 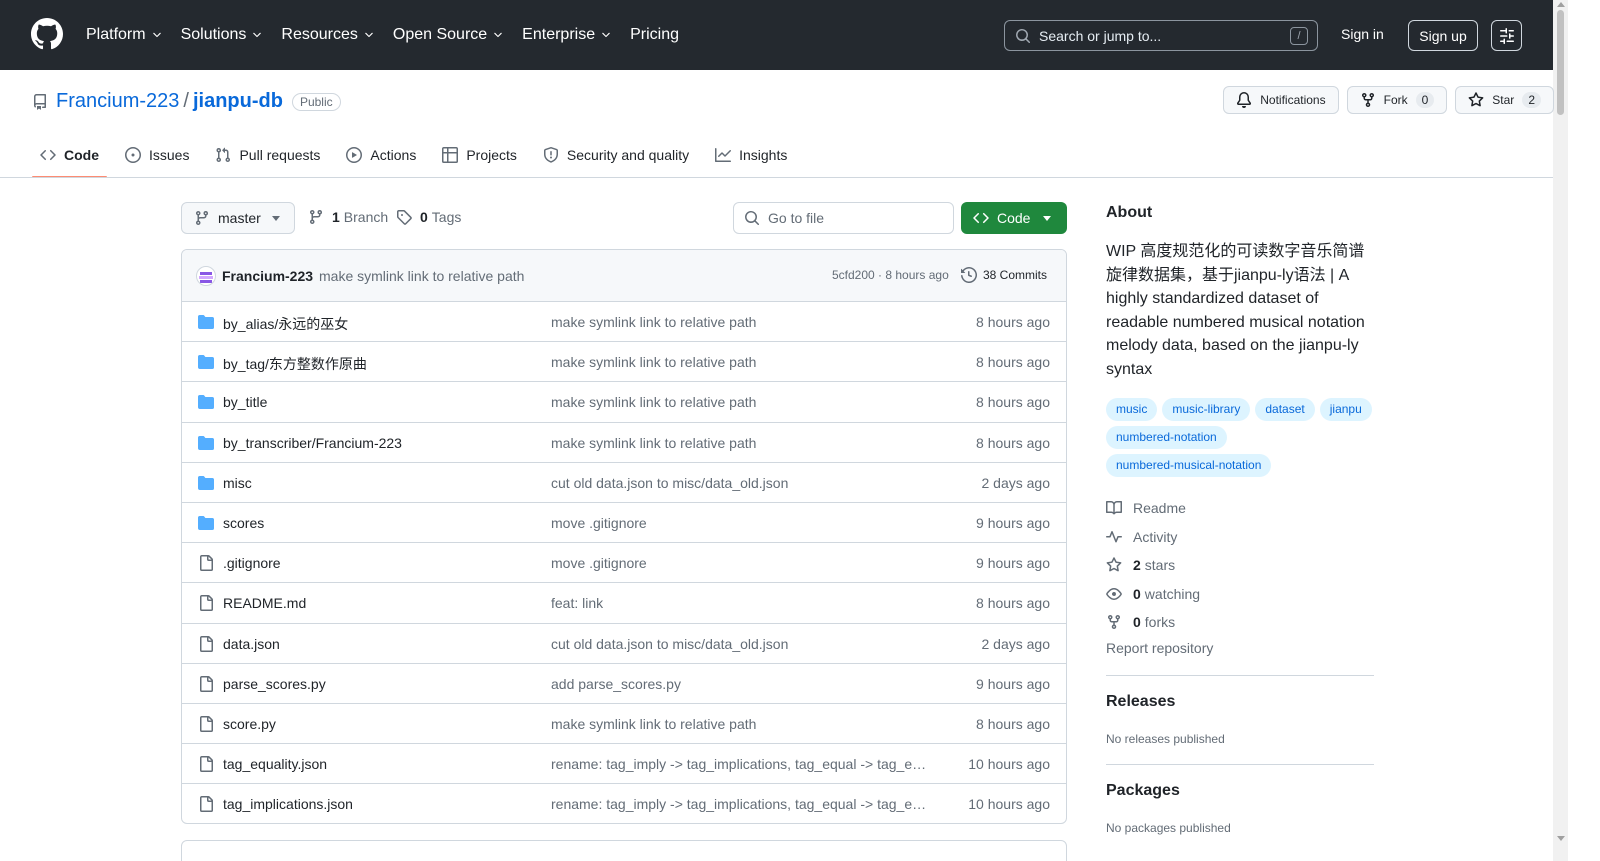 What do you see at coordinates (616, 155) in the screenshot?
I see `tab-security-and-quality: Security and quality` at bounding box center [616, 155].